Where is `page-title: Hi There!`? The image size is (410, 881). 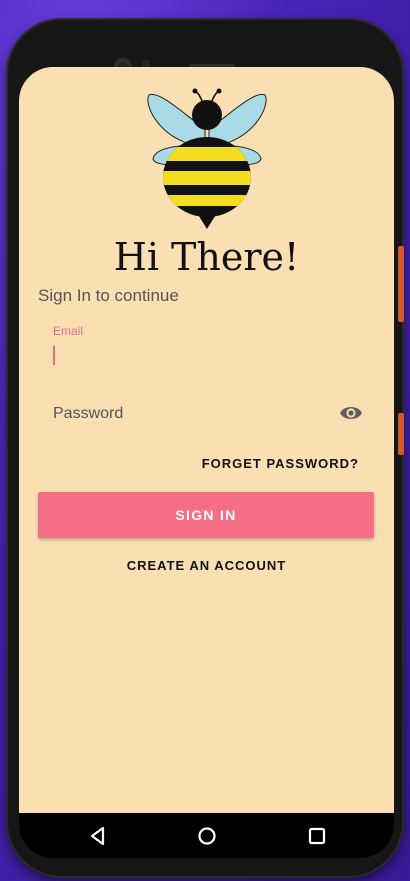
page-title: Hi There! is located at coordinates (206, 257).